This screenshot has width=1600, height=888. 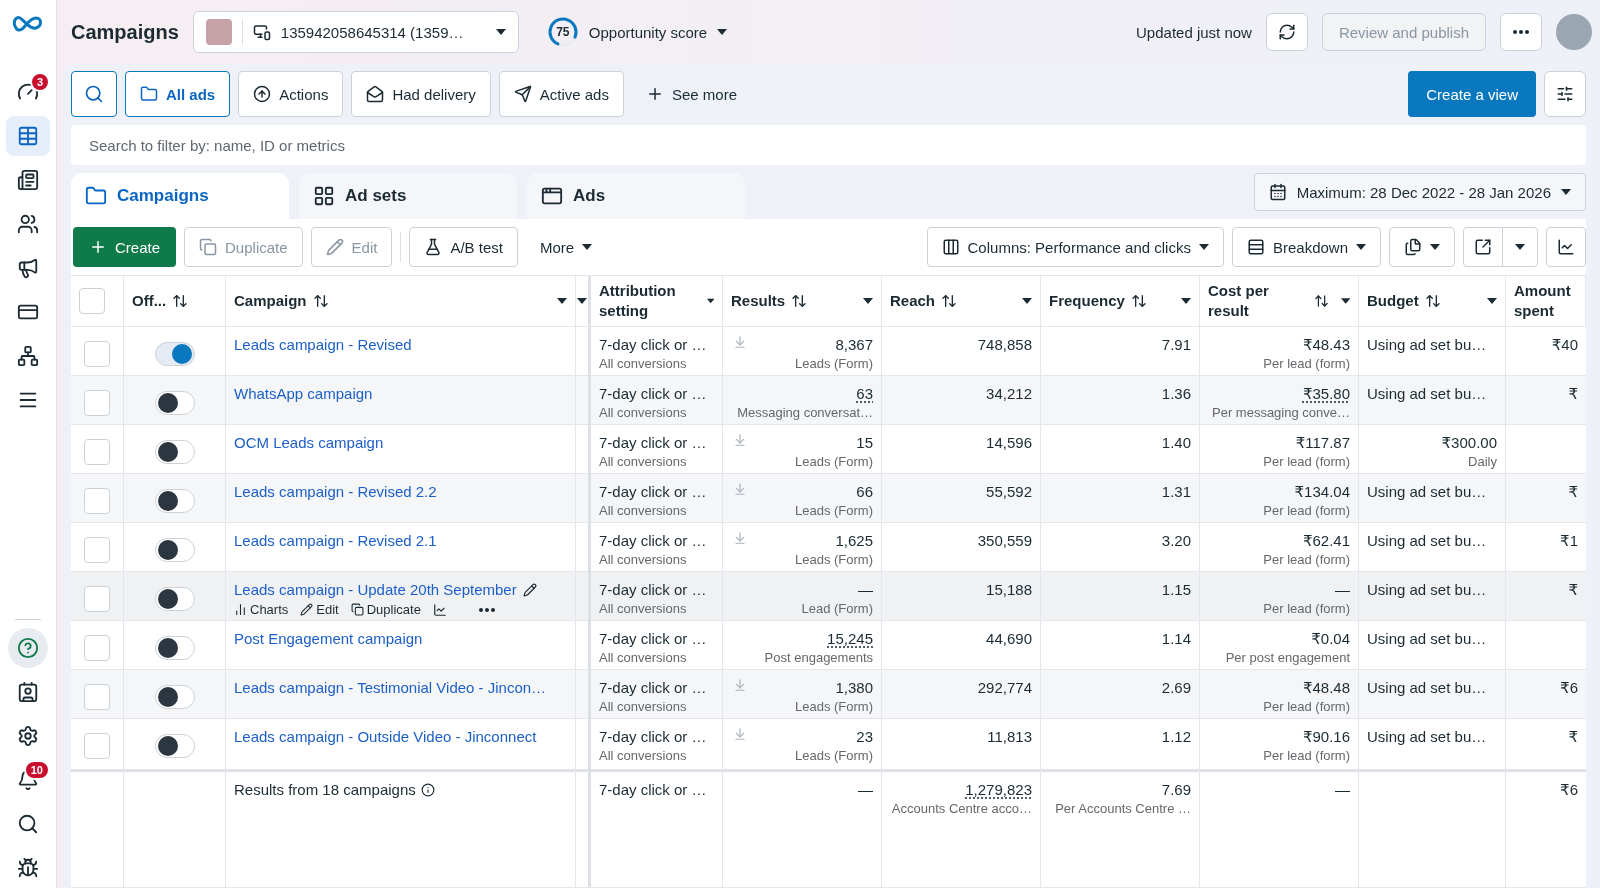 What do you see at coordinates (643, 413) in the screenshot?
I see `cell-subtext: All conversions` at bounding box center [643, 413].